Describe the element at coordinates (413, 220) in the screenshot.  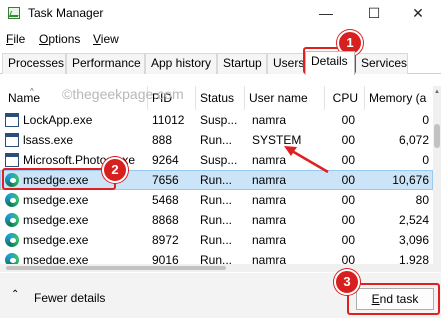
I see `process-memory: 2,524` at that location.